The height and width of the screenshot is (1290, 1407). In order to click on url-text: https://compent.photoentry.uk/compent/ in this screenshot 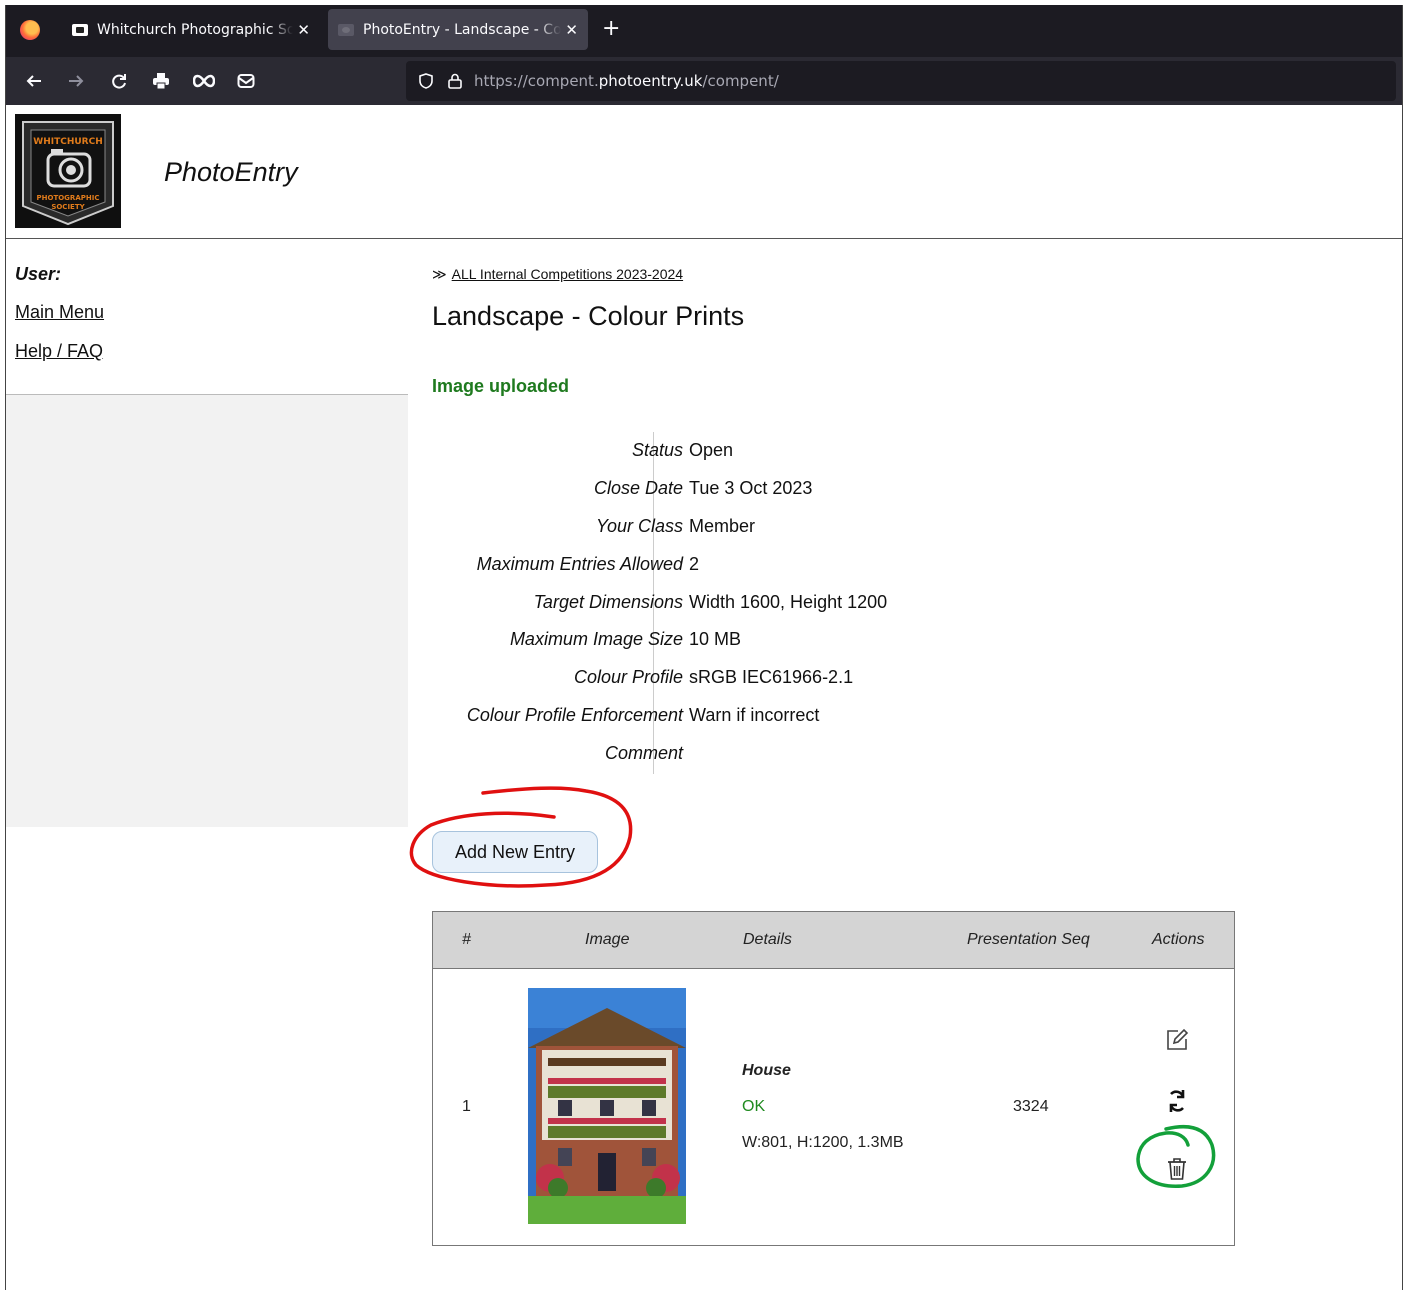, I will do `click(626, 81)`.